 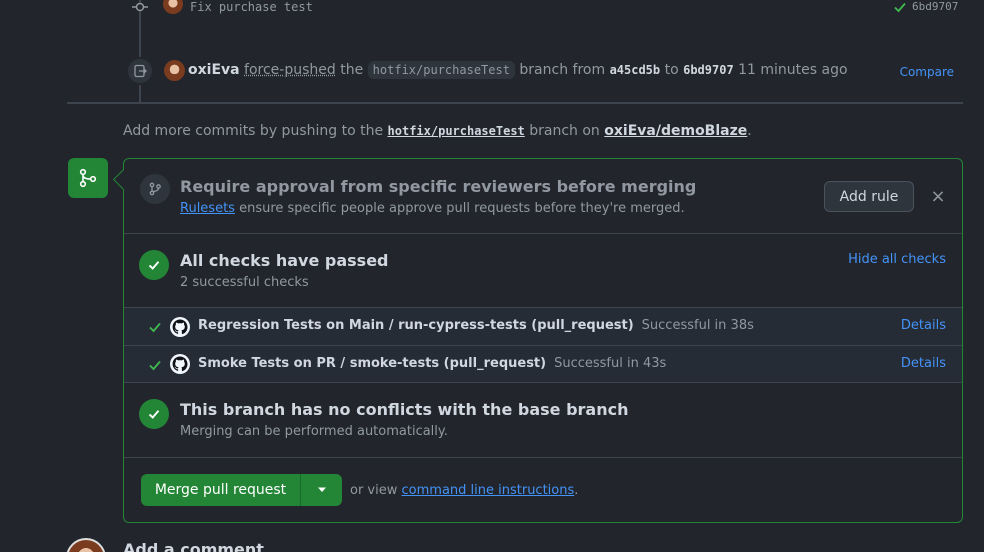 I want to click on conflicts-subtitle: Merging can be performed automatically., so click(x=314, y=431).